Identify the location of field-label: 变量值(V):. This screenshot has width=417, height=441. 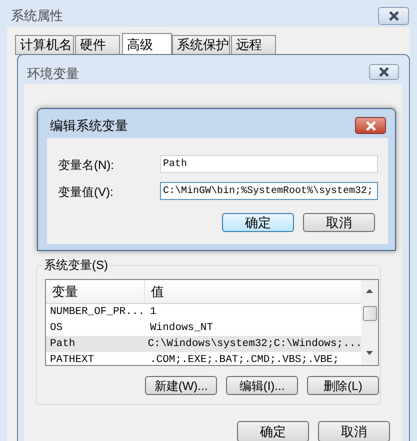
(86, 192).